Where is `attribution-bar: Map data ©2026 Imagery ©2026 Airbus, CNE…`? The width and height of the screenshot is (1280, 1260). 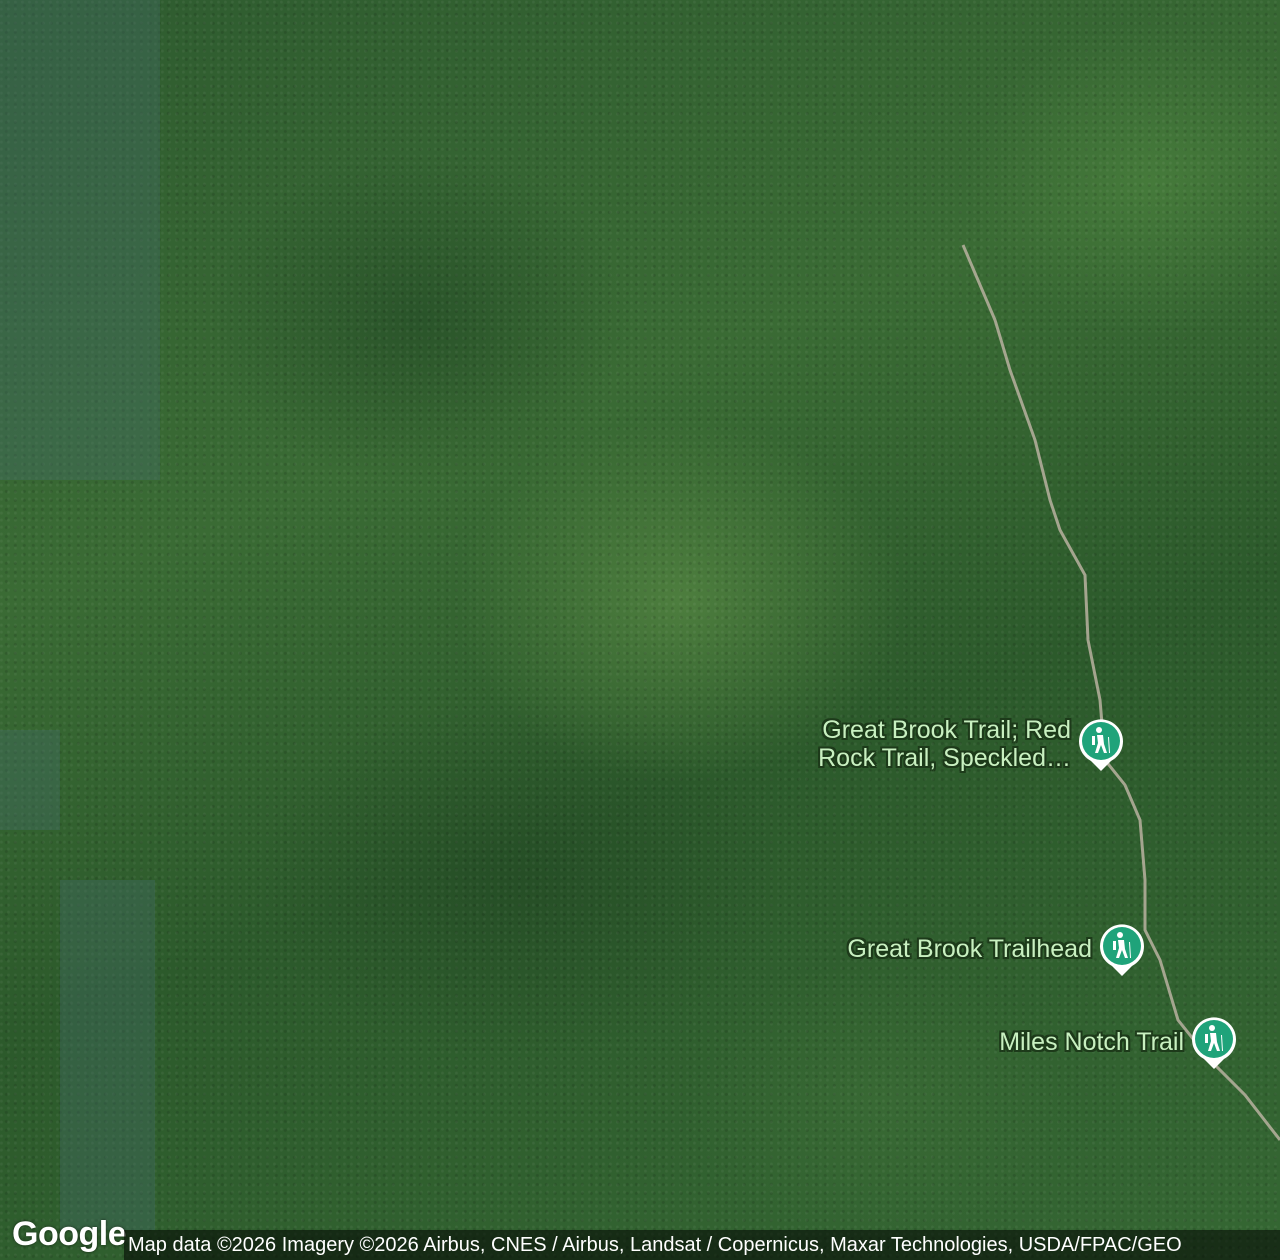 attribution-bar: Map data ©2026 Imagery ©2026 Airbus, CNE… is located at coordinates (702, 1245).